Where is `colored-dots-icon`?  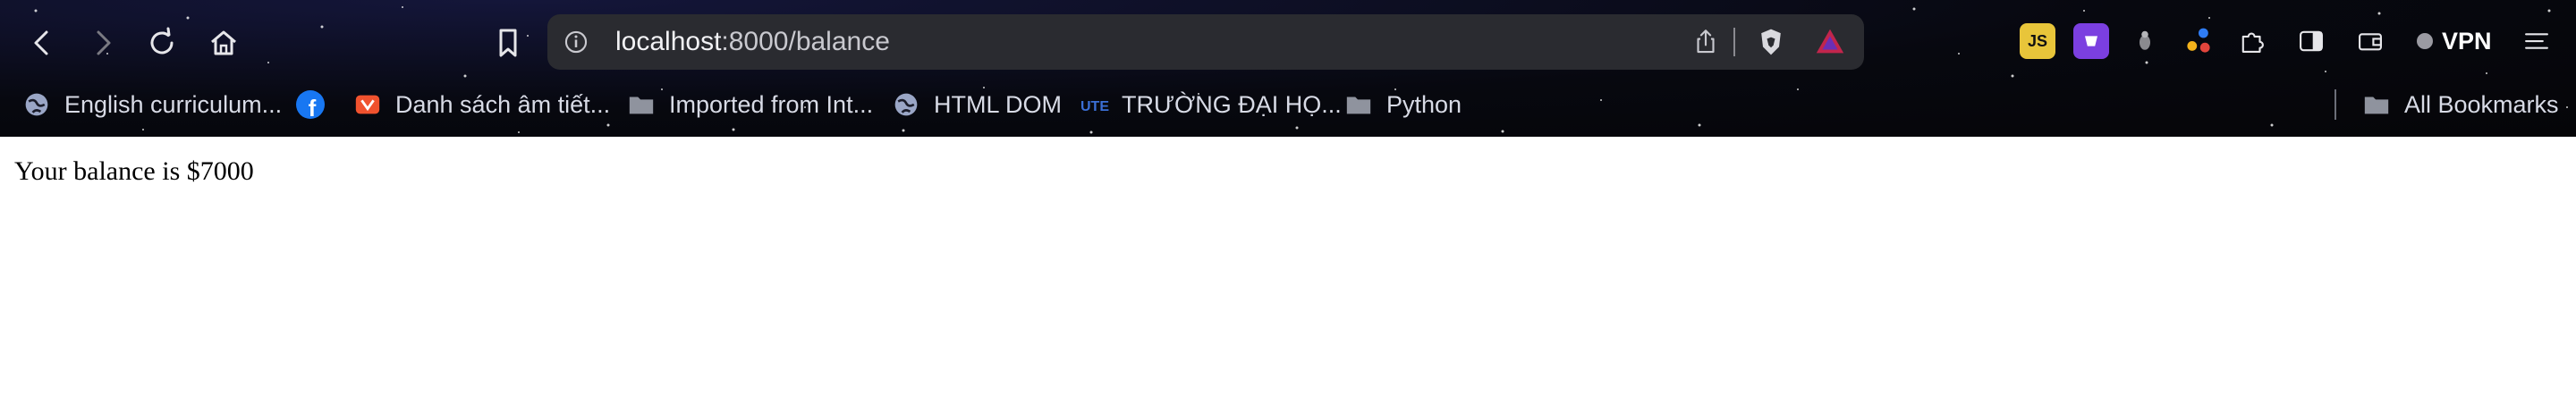 colored-dots-icon is located at coordinates (2198, 40).